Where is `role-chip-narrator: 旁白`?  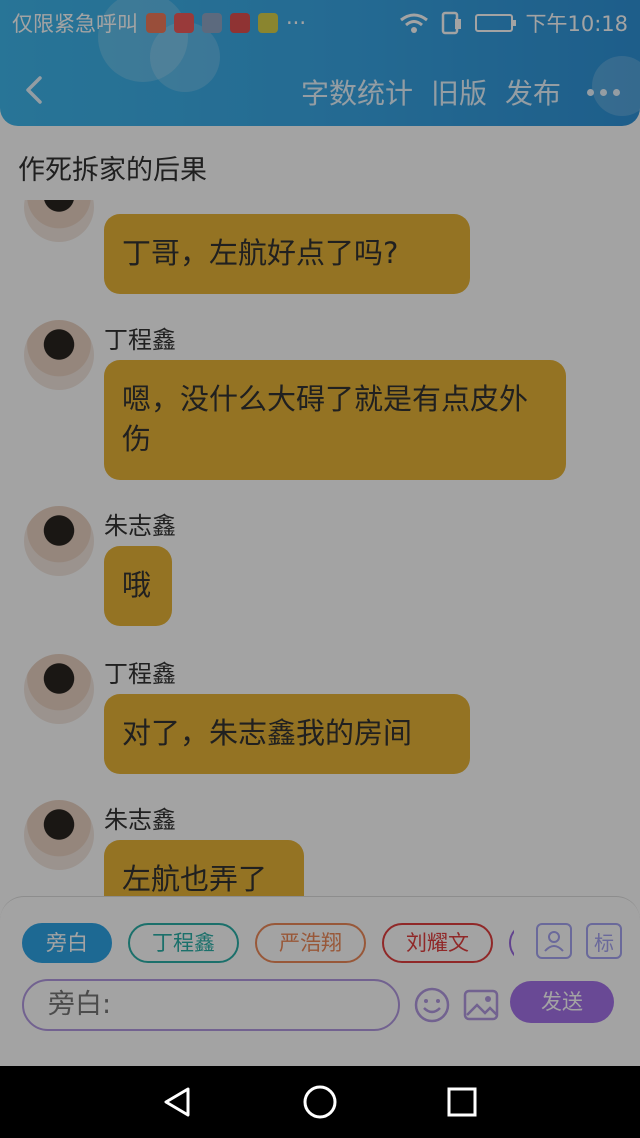
role-chip-narrator: 旁白 is located at coordinates (67, 943).